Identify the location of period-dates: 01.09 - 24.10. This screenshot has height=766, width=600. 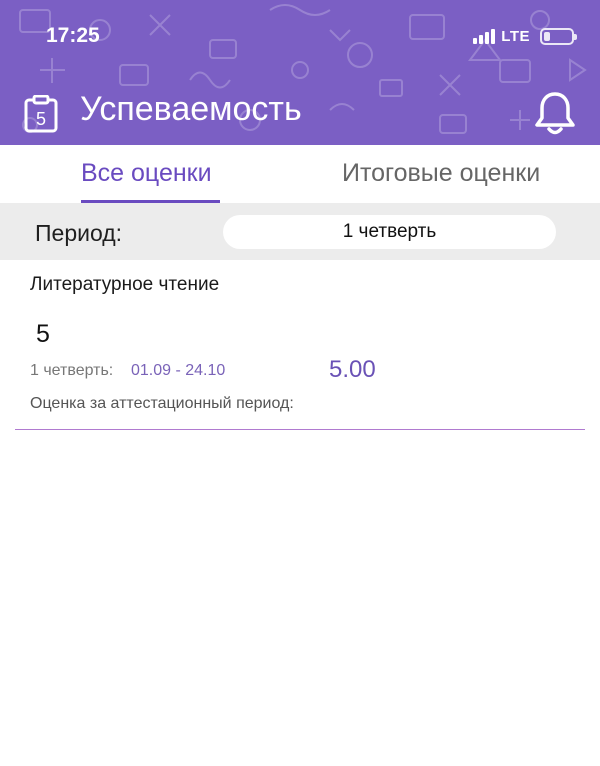
(178, 370).